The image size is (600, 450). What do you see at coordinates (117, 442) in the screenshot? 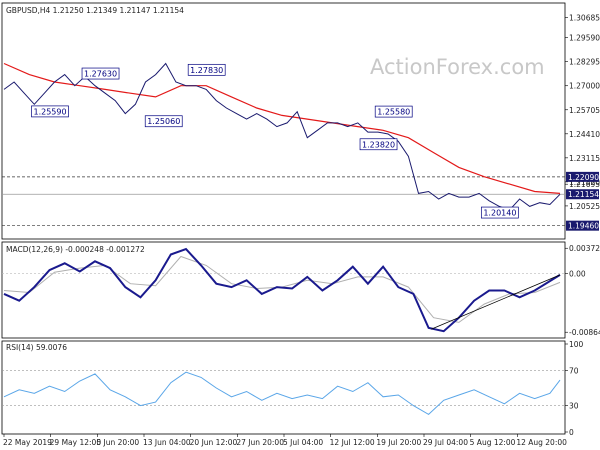
I see `x-tick-label: 5 Jun 20:00` at bounding box center [117, 442].